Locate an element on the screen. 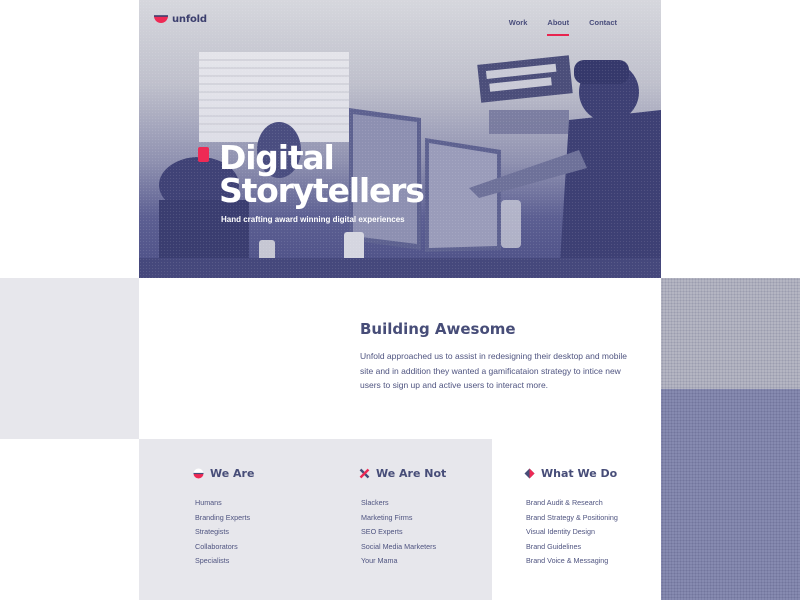  we-are-not-title: We Are Not is located at coordinates (411, 473).